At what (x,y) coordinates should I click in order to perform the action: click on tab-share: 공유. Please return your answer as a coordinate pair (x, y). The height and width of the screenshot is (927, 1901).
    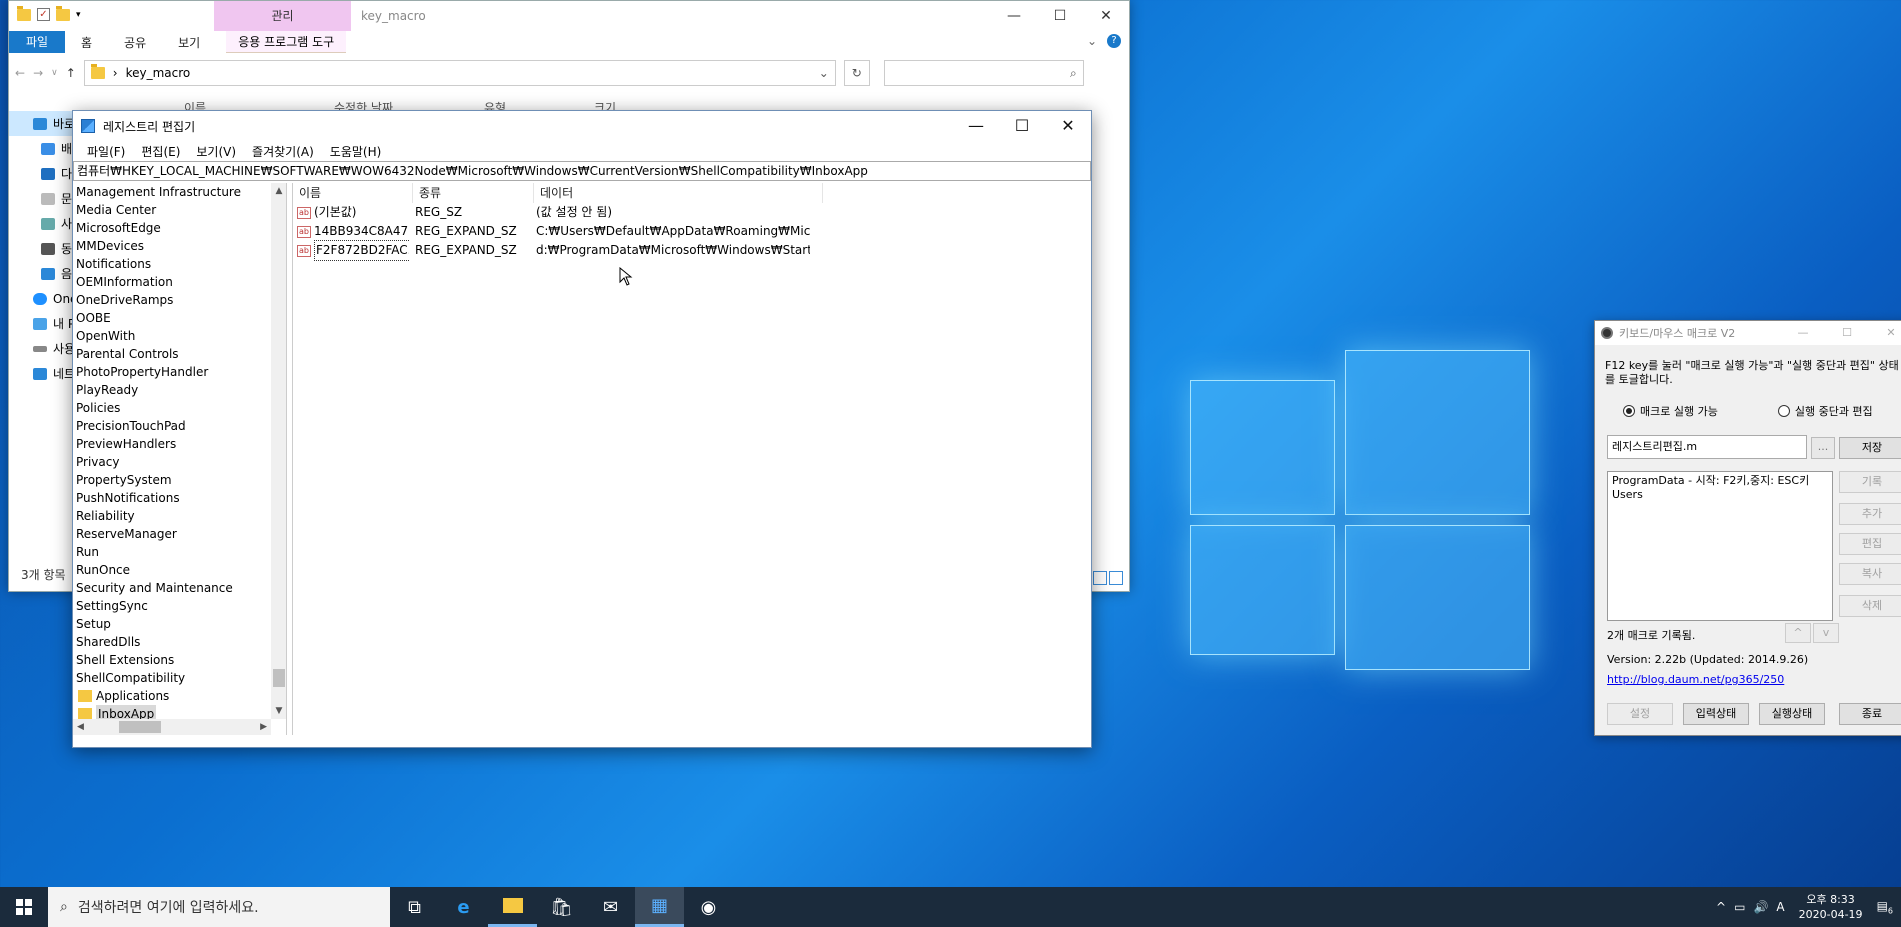
    Looking at the image, I should click on (135, 42).